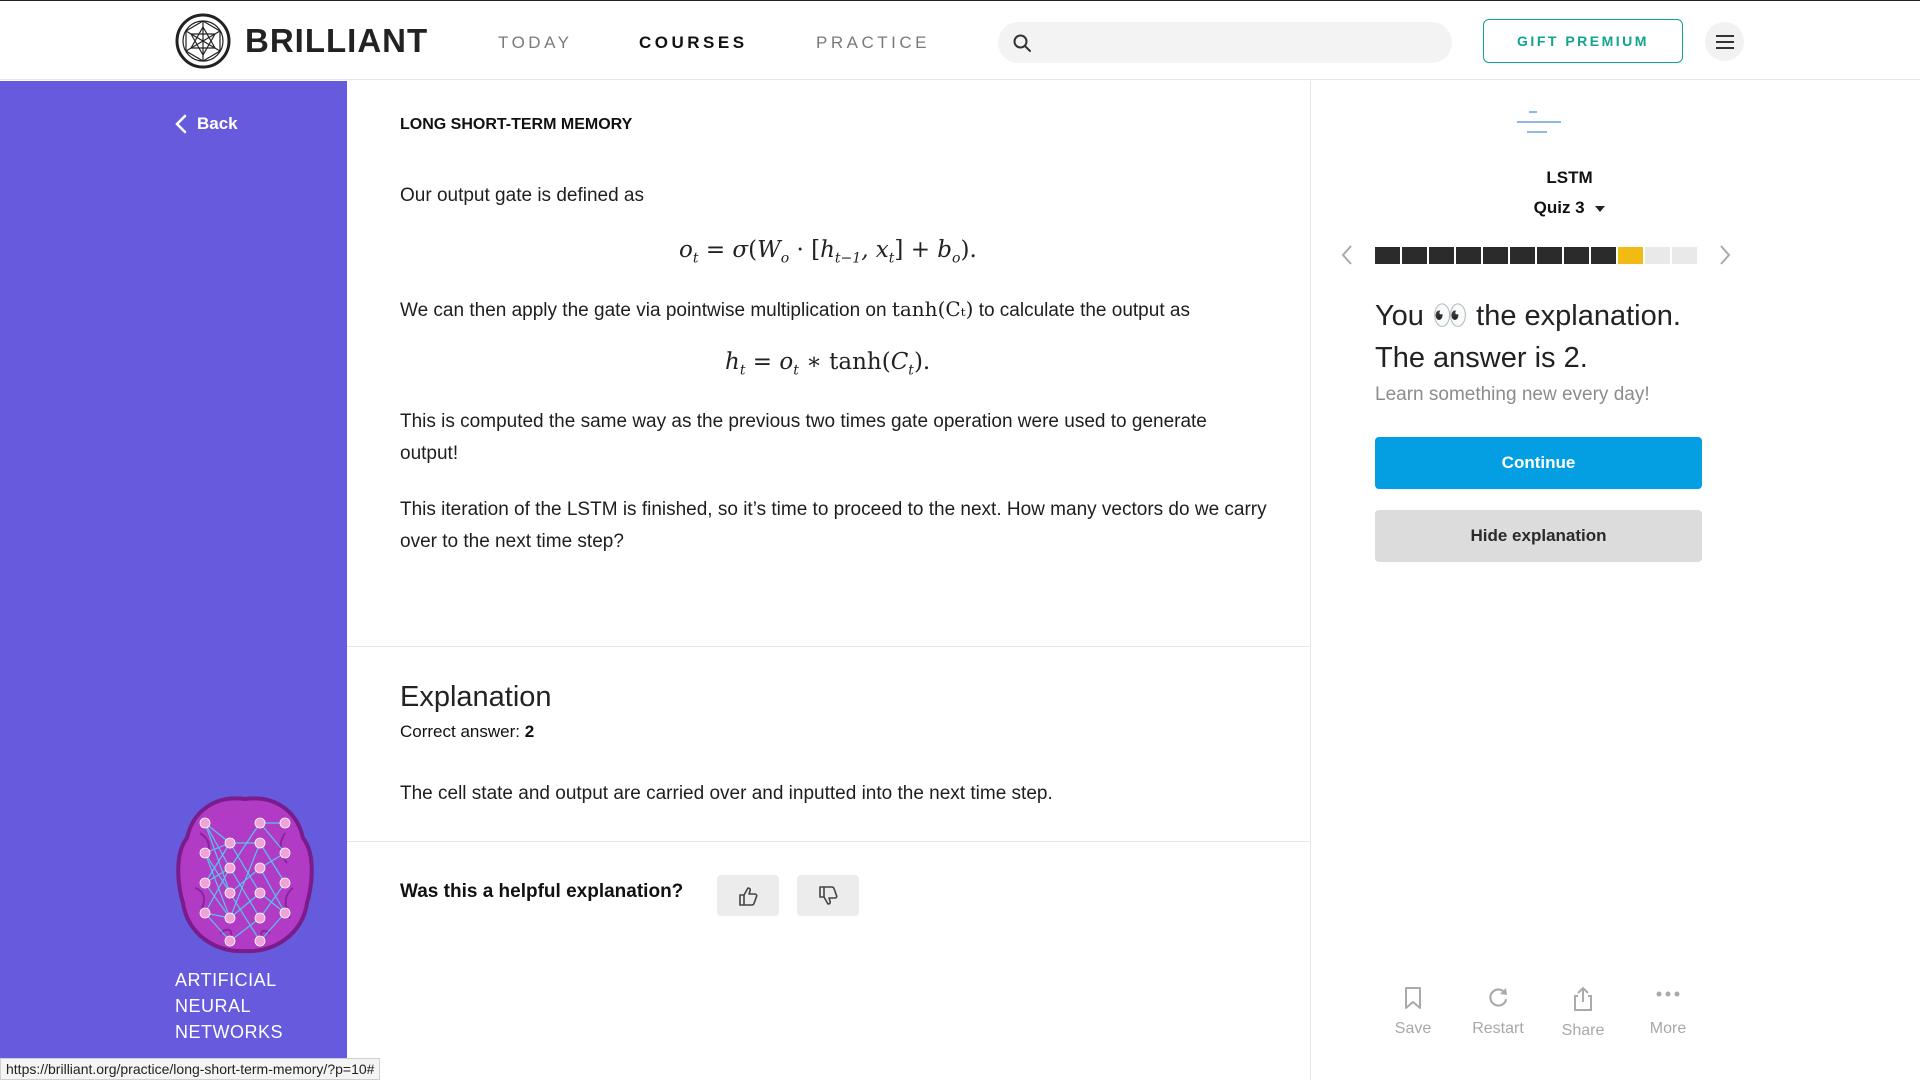 The height and width of the screenshot is (1080, 1920). I want to click on hamburger-menu-icon, so click(1724, 41).